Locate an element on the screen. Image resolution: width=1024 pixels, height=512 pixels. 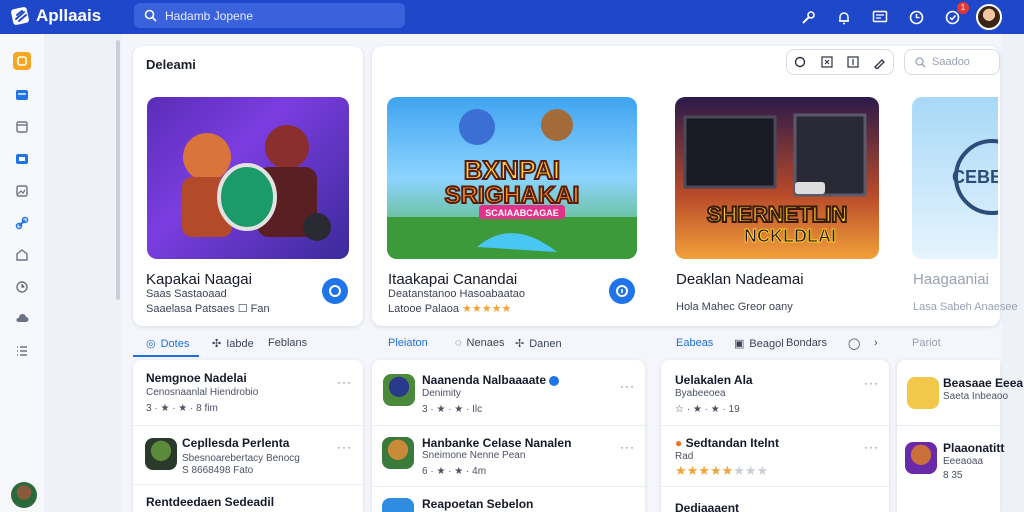
sidebar-item-store is located at coordinates (22, 159).